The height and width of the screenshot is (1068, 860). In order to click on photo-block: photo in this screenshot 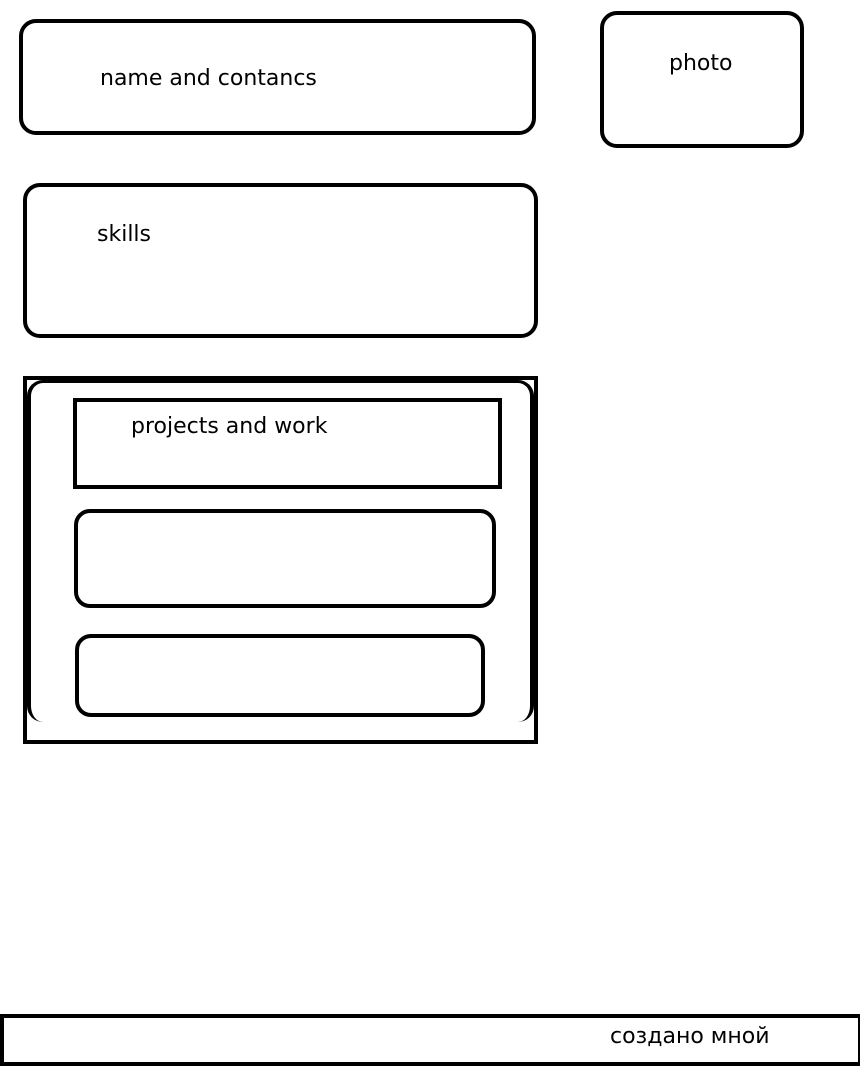, I will do `click(702, 79)`.